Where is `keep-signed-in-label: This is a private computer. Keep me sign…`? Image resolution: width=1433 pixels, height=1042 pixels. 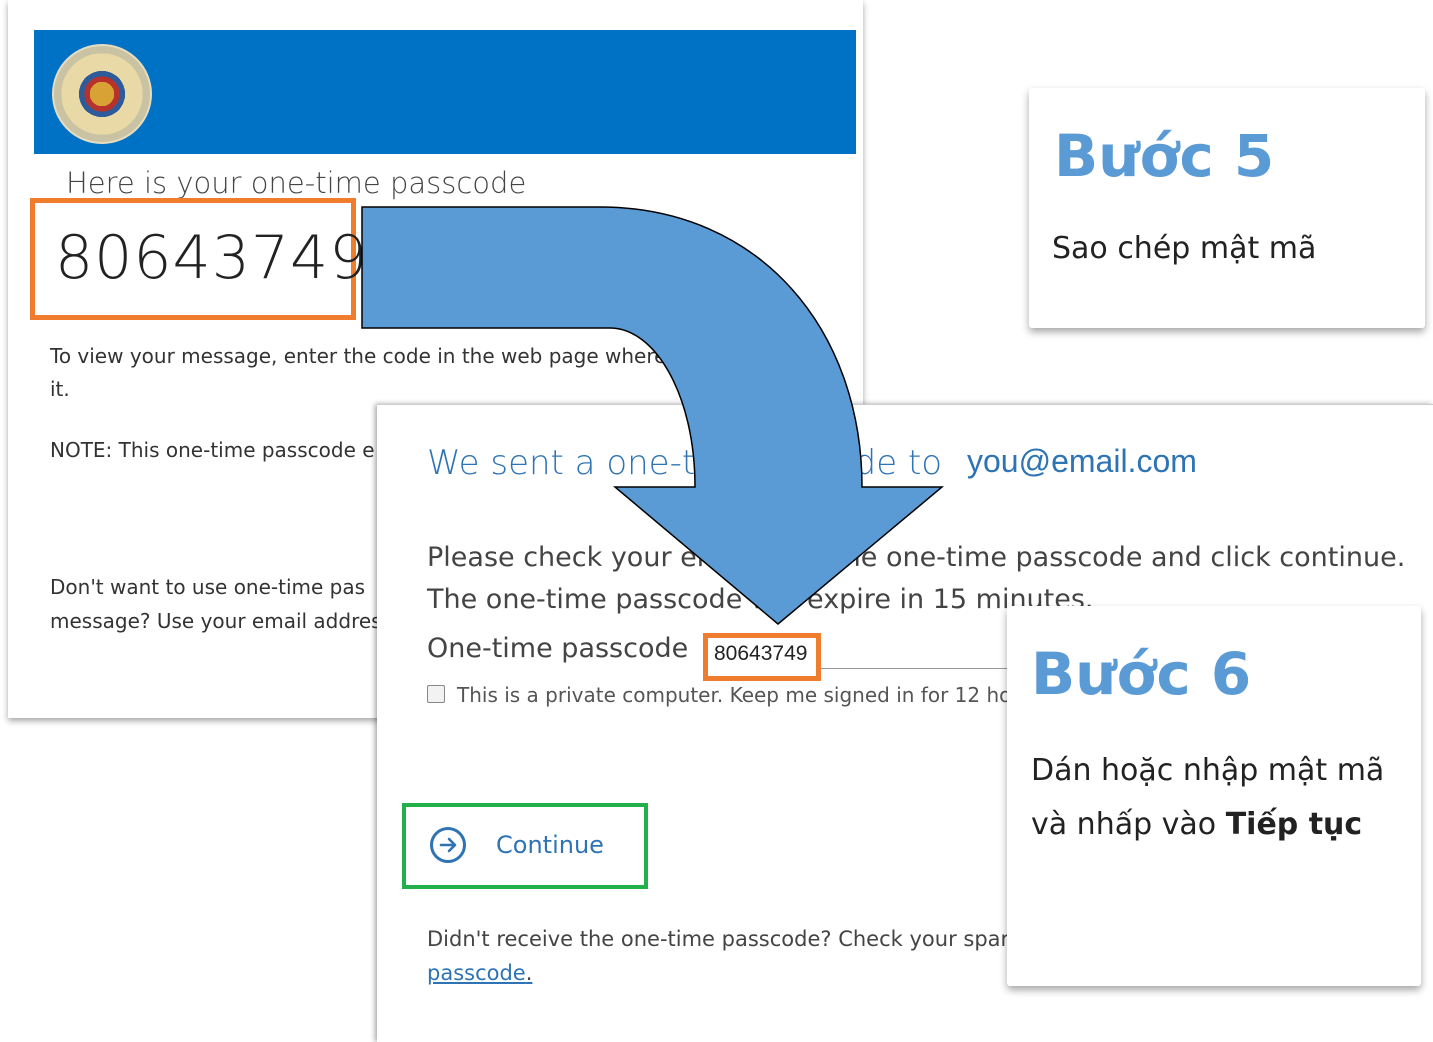 keep-signed-in-label: This is a private computer. Keep me sign… is located at coordinates (750, 695).